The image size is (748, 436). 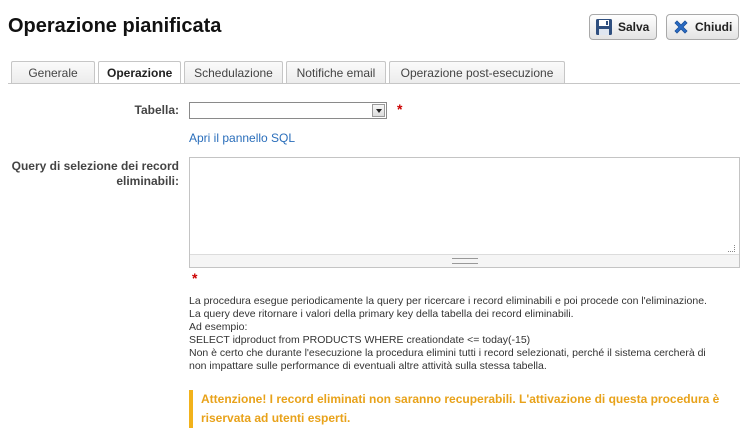 What do you see at coordinates (714, 27) in the screenshot?
I see `close-button-label: Chiudi` at bounding box center [714, 27].